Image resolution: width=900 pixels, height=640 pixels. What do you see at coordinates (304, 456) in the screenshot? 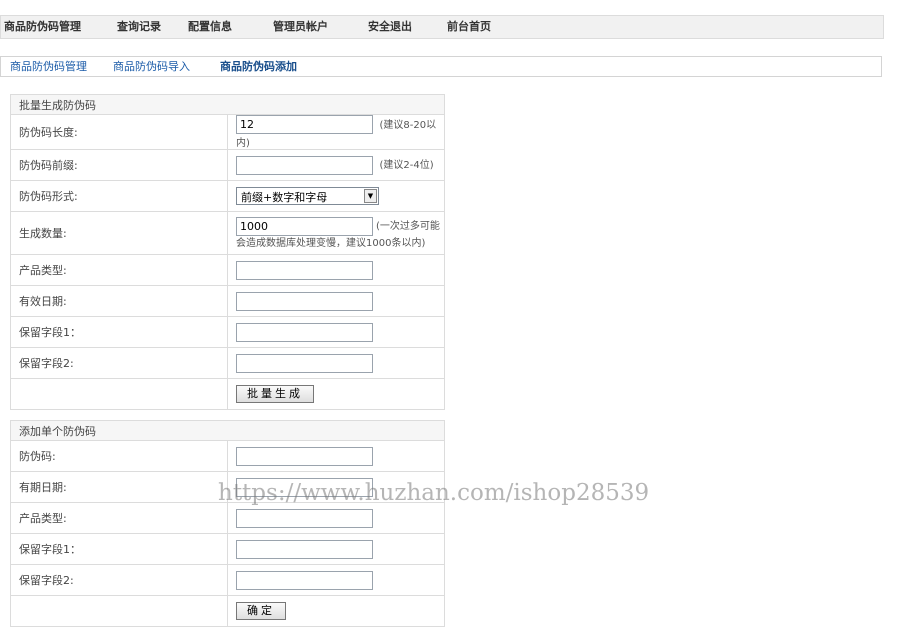
I see `code-input` at bounding box center [304, 456].